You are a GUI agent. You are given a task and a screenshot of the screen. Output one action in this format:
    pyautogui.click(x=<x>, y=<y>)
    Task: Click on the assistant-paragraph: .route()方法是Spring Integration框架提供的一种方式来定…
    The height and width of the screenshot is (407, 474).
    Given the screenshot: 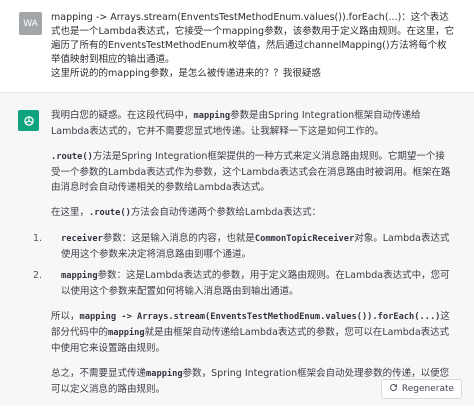 What is the action you would take?
    pyautogui.click(x=251, y=172)
    